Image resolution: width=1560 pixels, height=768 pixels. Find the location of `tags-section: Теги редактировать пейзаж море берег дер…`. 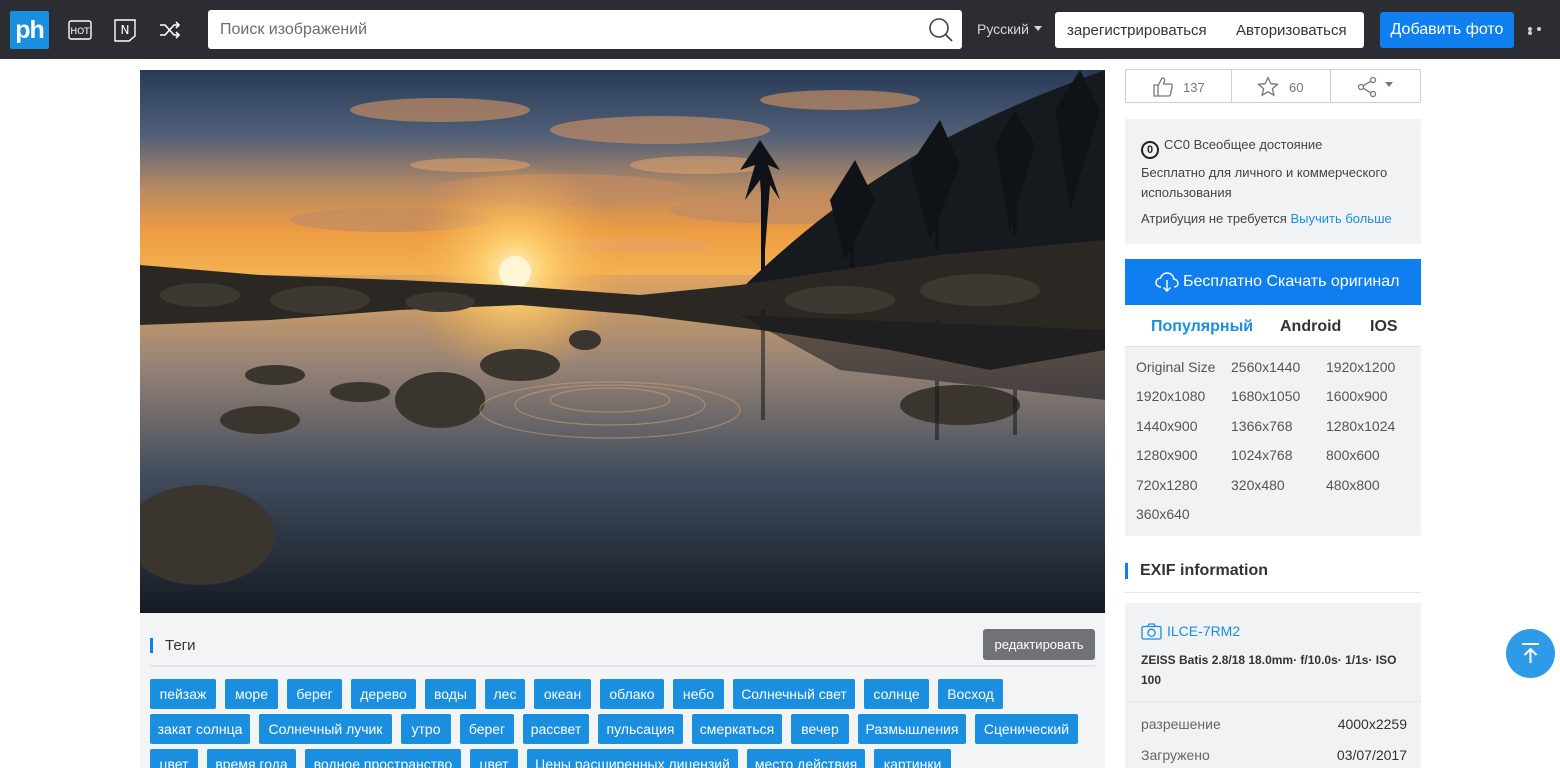

tags-section: Теги редактировать пейзаж море берег дер… is located at coordinates (622, 690).